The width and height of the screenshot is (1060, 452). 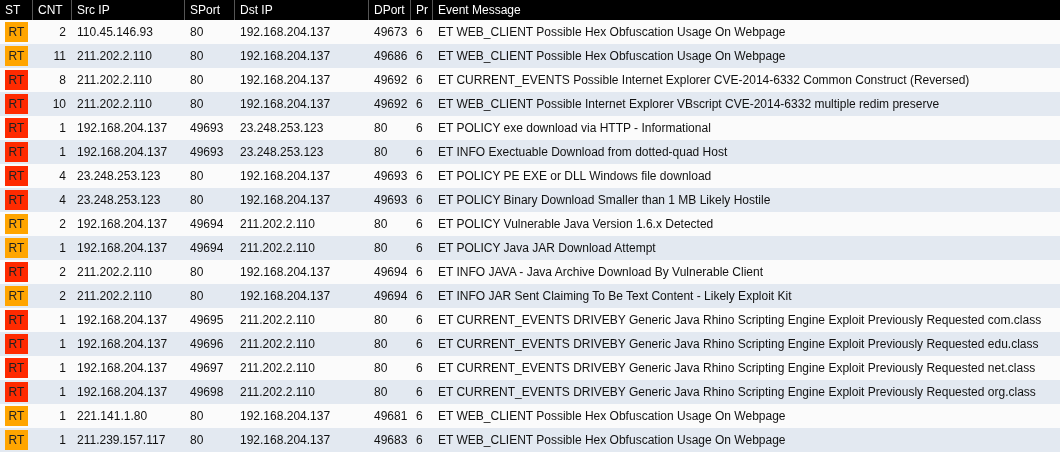 I want to click on table-cell-text: 49698, so click(x=207, y=392).